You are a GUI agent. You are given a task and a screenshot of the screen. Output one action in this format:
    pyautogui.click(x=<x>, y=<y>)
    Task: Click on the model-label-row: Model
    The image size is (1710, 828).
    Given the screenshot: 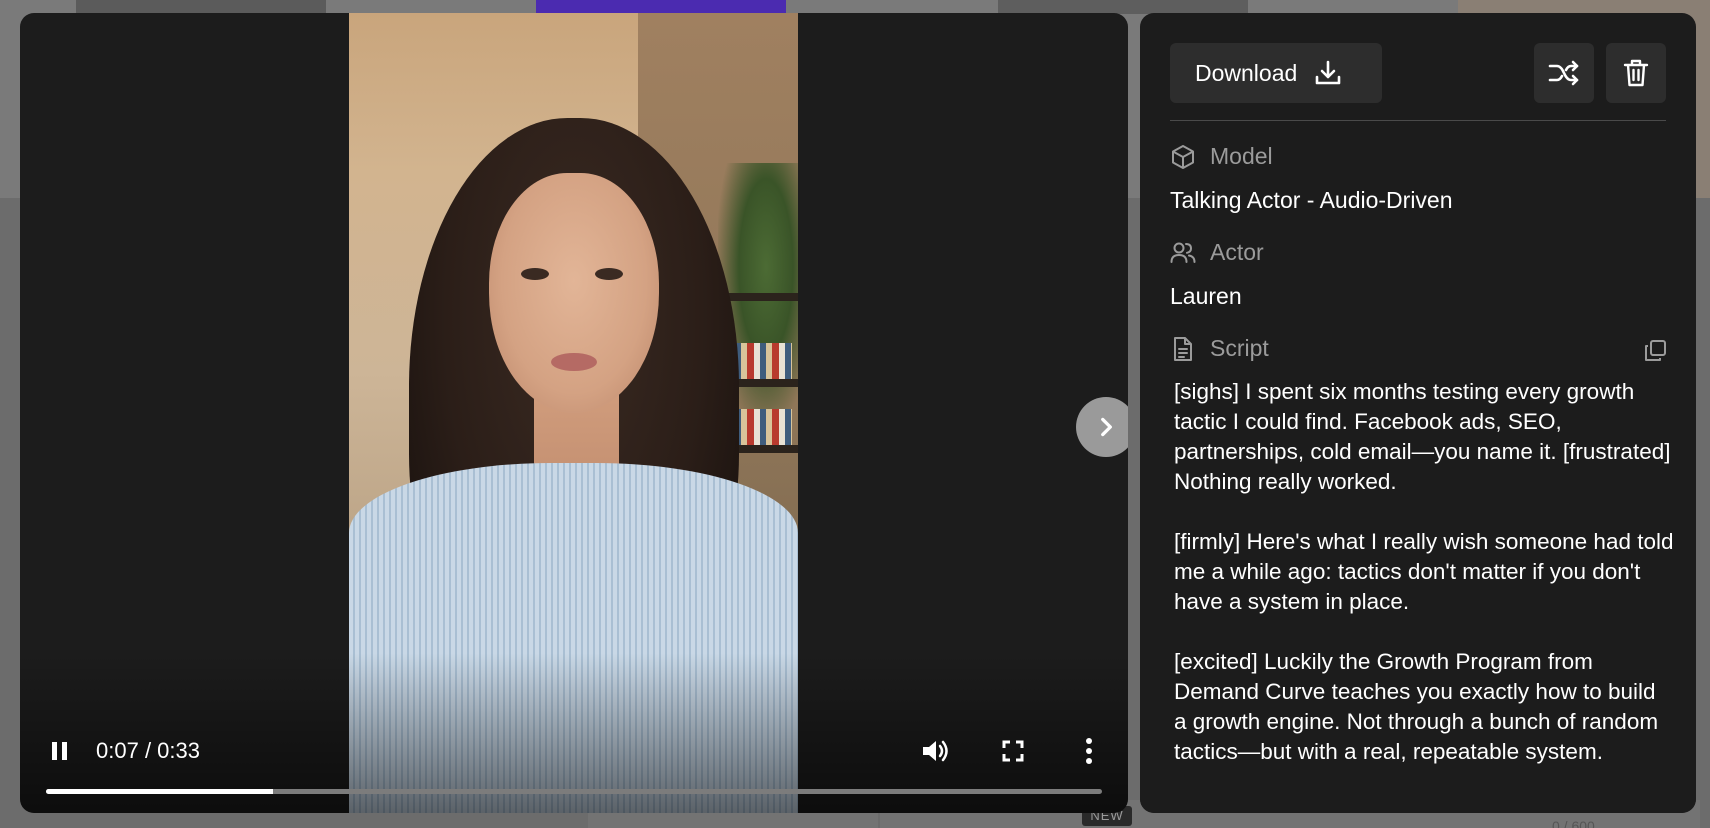 What is the action you would take?
    pyautogui.click(x=1221, y=156)
    